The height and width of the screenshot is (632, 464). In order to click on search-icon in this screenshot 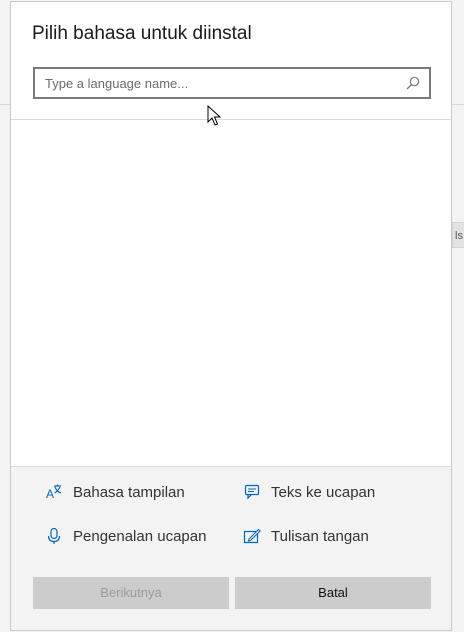, I will do `click(413, 83)`.